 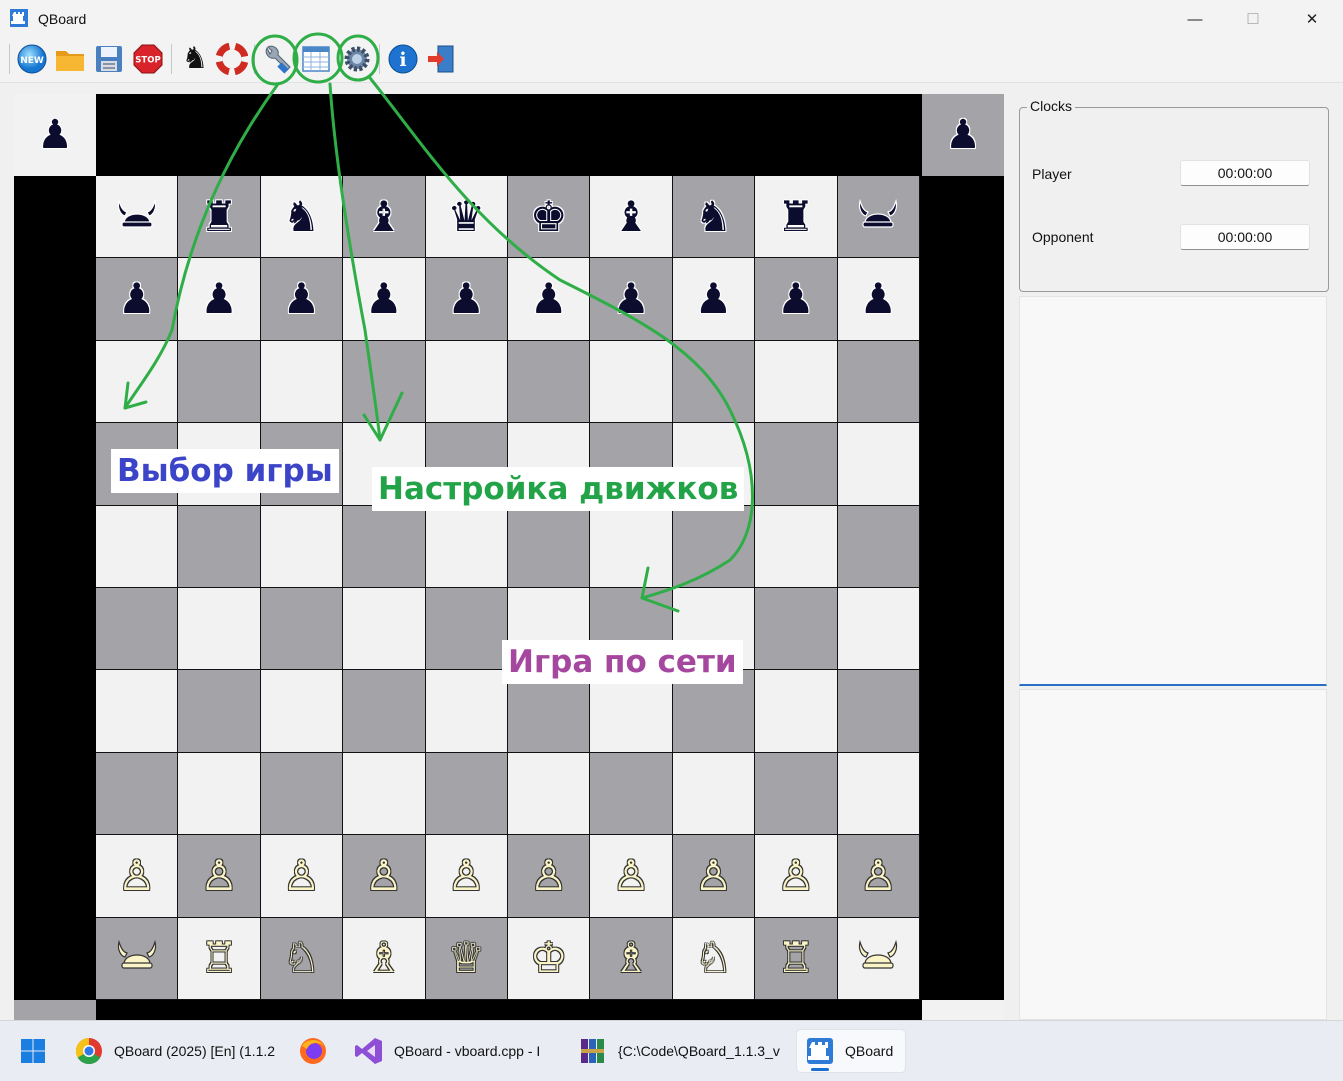 What do you see at coordinates (1245, 173) in the screenshot?
I see `player-clock-value: 00:00:00` at bounding box center [1245, 173].